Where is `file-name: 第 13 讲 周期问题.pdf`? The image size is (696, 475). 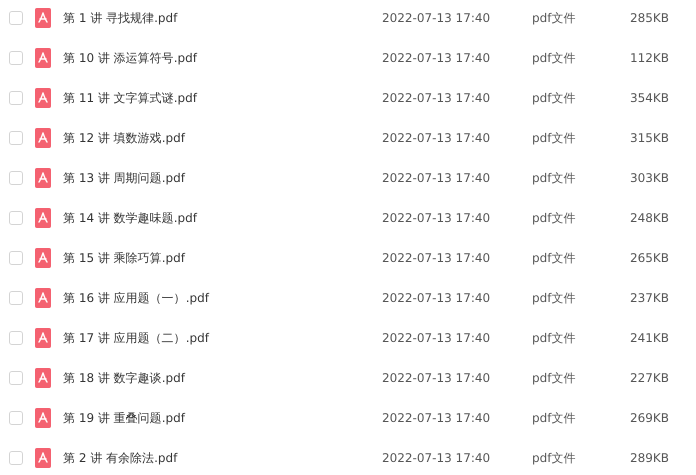 file-name: 第 13 讲 周期问题.pdf is located at coordinates (222, 178).